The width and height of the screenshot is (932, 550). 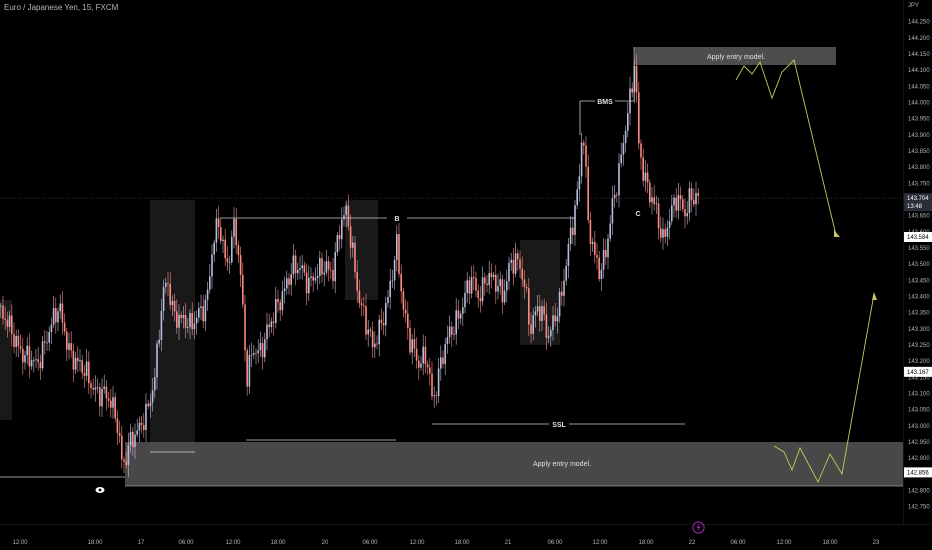 I want to click on price-tick-label: 144.250, so click(x=919, y=23).